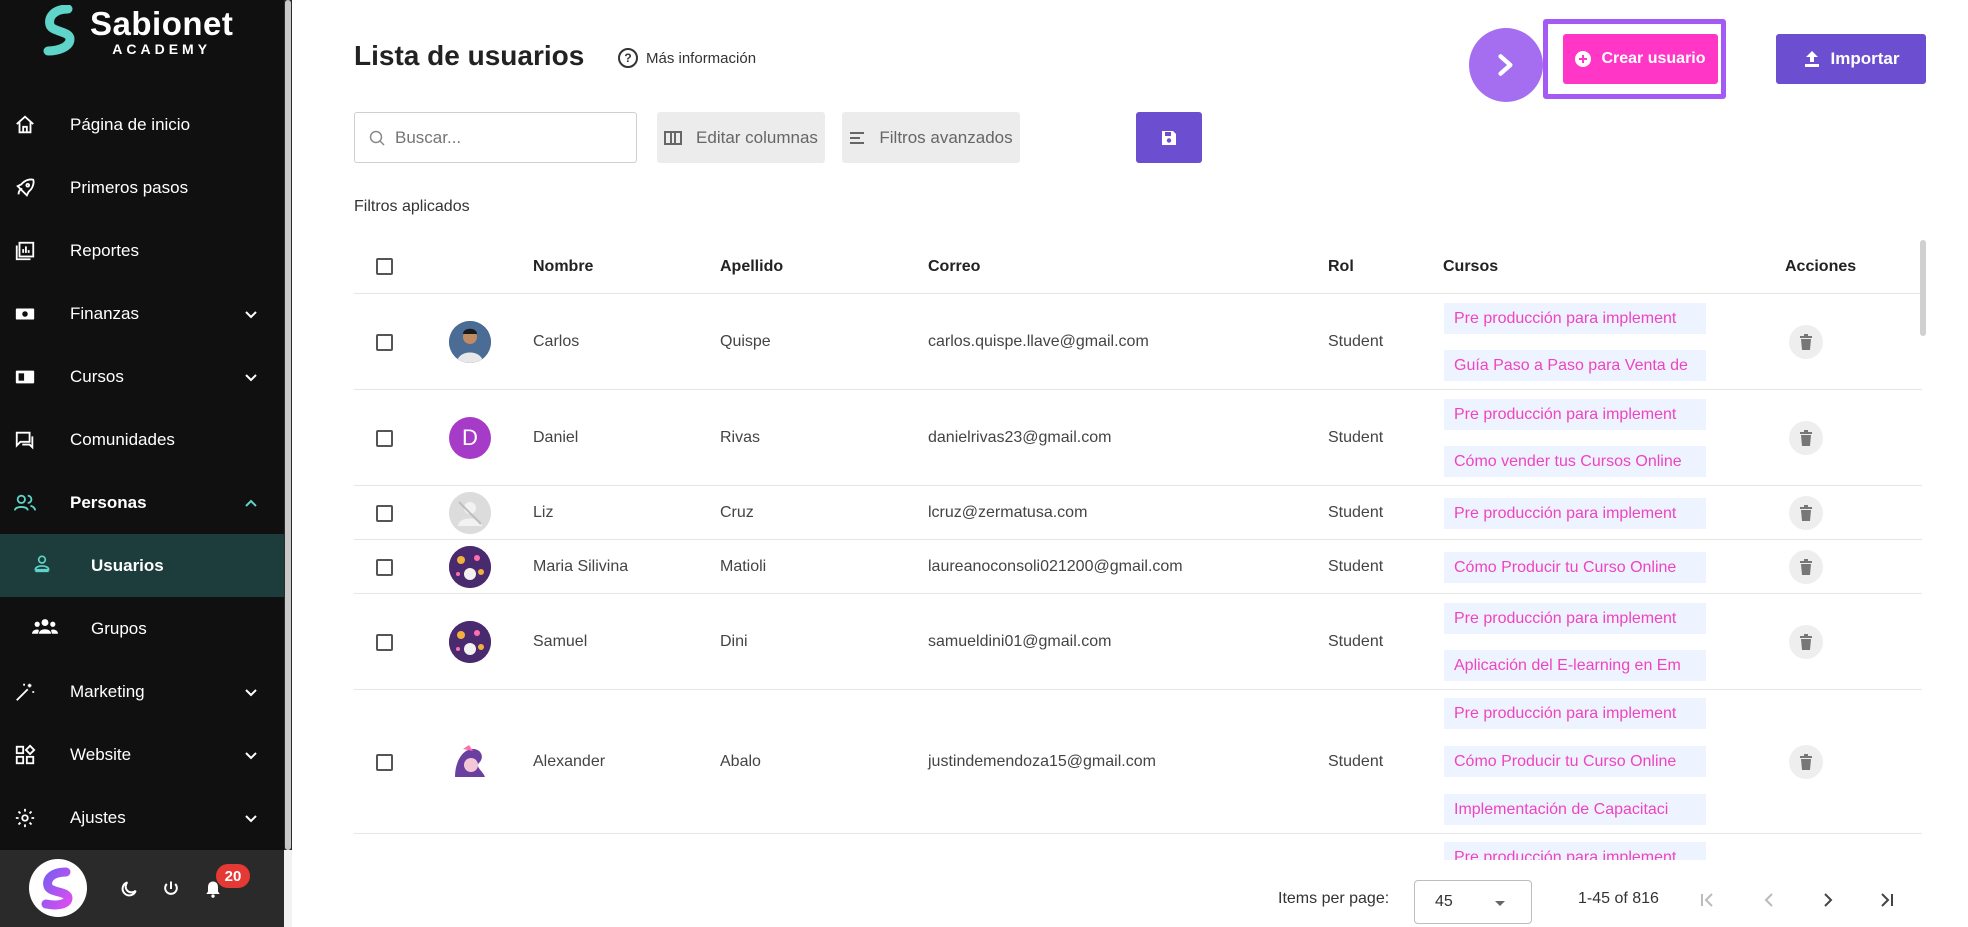 The height and width of the screenshot is (927, 1968). I want to click on sidebar-item-label: Website, so click(101, 754).